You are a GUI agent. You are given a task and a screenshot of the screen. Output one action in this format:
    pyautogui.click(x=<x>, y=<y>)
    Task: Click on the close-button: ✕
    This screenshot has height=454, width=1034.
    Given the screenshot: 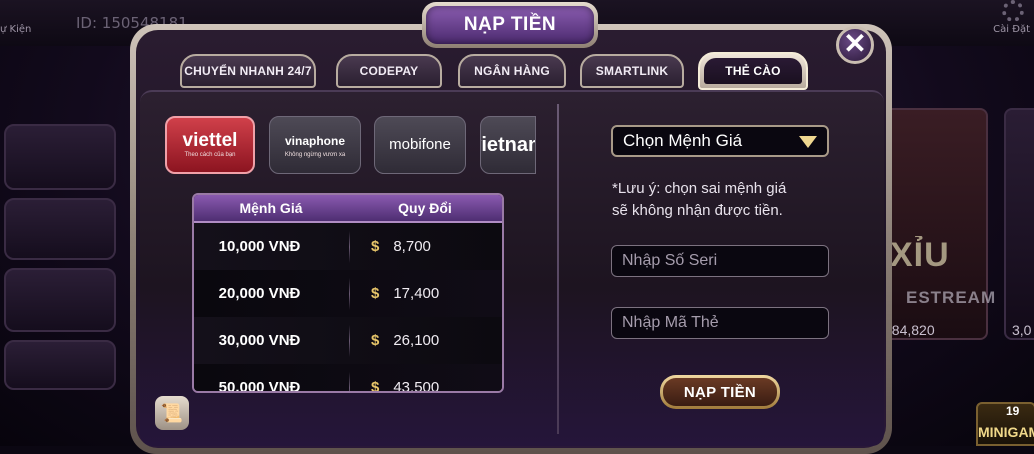 What is the action you would take?
    pyautogui.click(x=855, y=45)
    